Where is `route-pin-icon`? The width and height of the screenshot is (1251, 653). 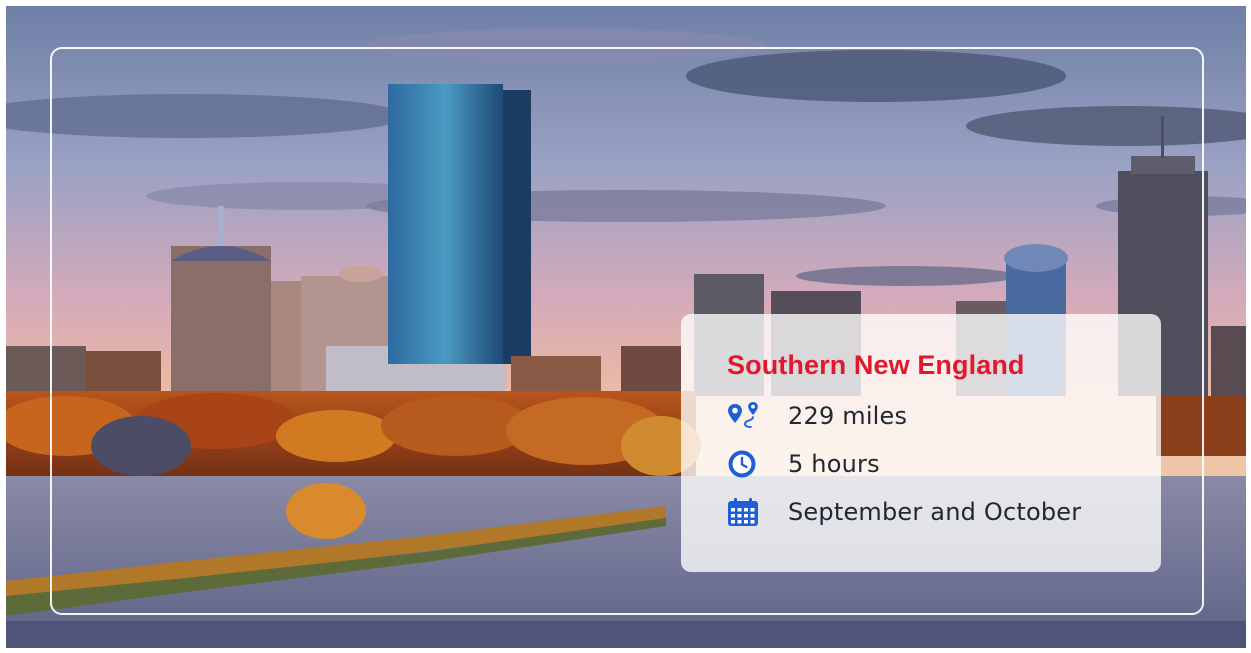 route-pin-icon is located at coordinates (744, 416).